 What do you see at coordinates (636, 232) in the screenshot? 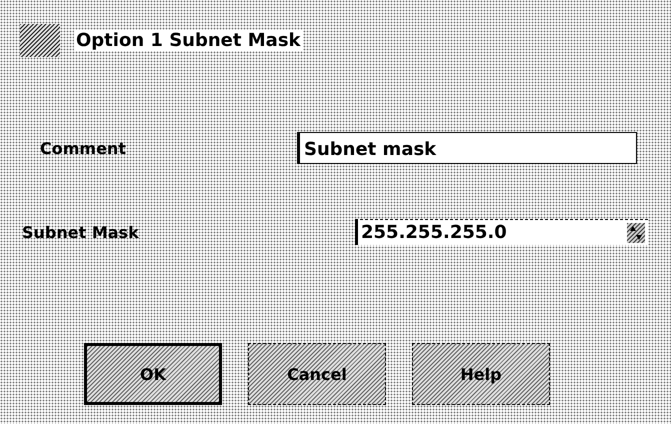
I see `spin-arrows-icon` at bounding box center [636, 232].